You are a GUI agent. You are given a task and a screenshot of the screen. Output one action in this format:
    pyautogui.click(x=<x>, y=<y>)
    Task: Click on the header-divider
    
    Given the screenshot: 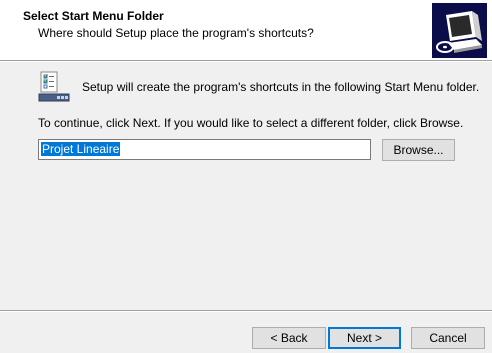 What is the action you would take?
    pyautogui.click(x=246, y=61)
    